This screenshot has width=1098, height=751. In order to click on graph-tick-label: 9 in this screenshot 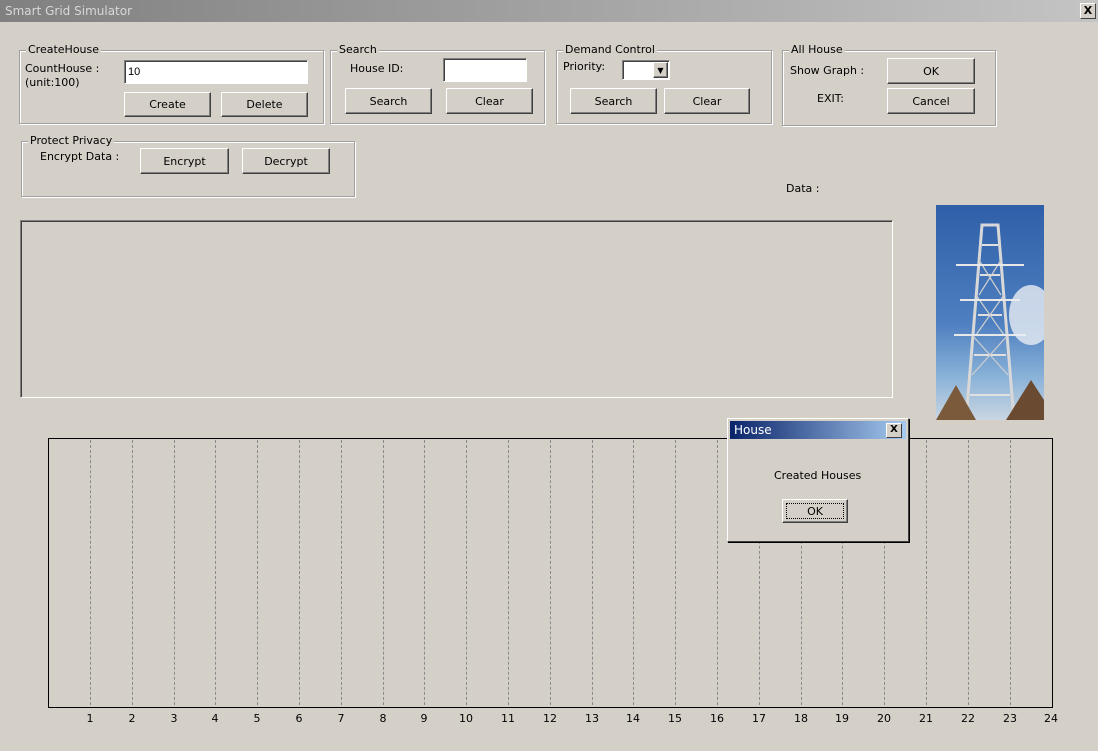, I will do `click(424, 718)`.